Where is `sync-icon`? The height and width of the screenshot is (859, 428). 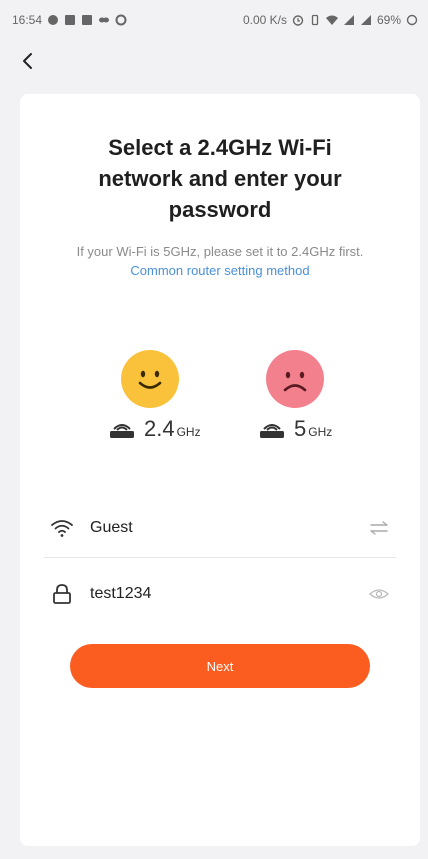
sync-icon is located at coordinates (121, 20).